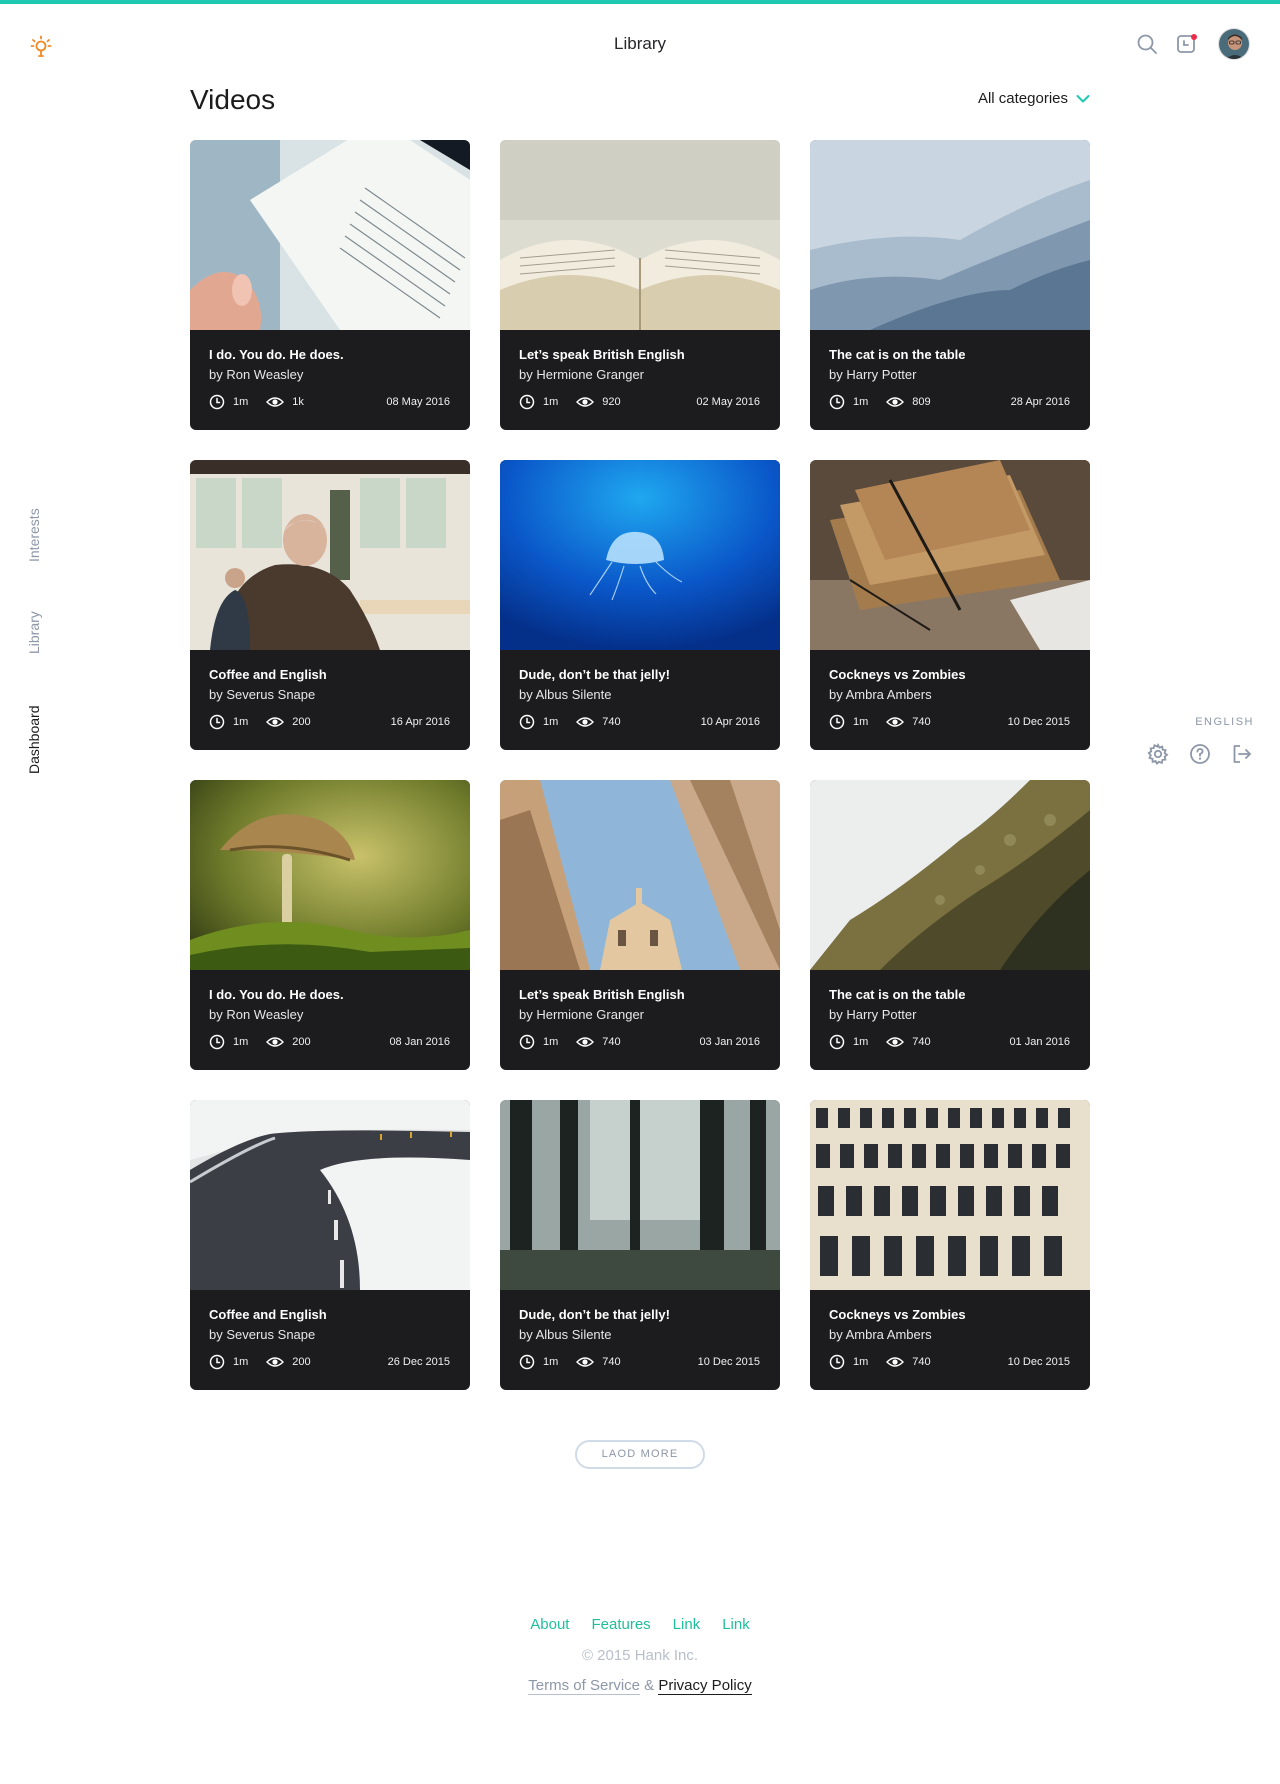  Describe the element at coordinates (705, 1686) in the screenshot. I see `privacy-policy-link: Privacy Policy` at that location.